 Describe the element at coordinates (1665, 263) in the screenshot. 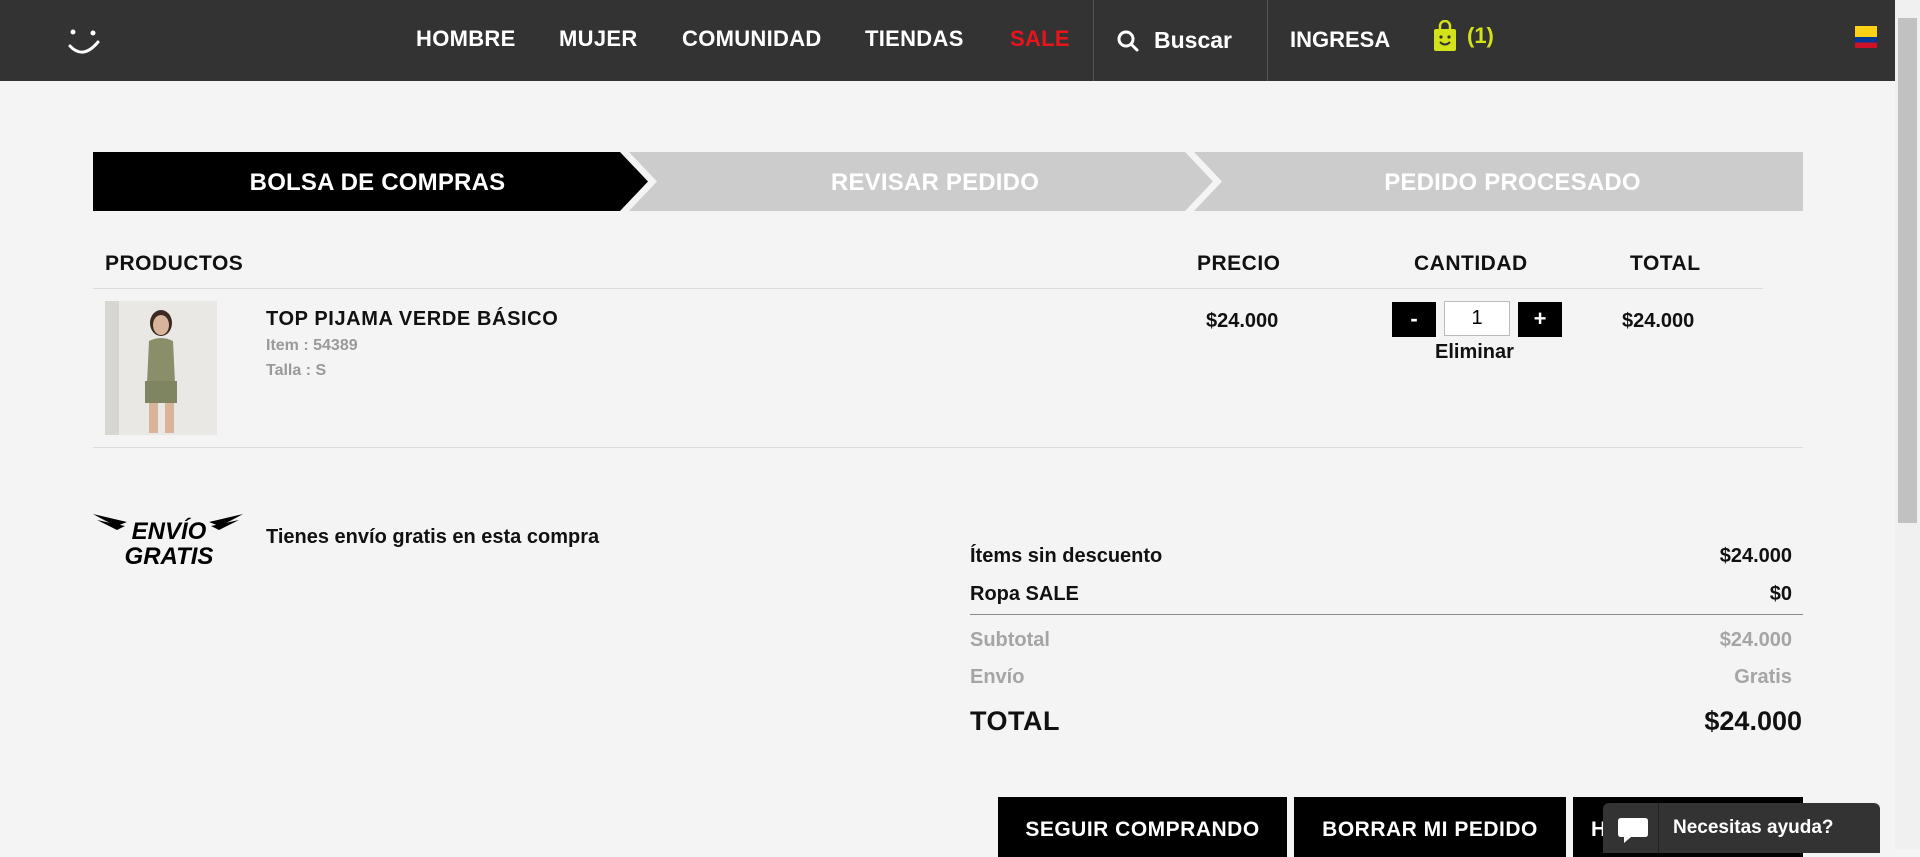

I see `header-total: TOTAL` at that location.